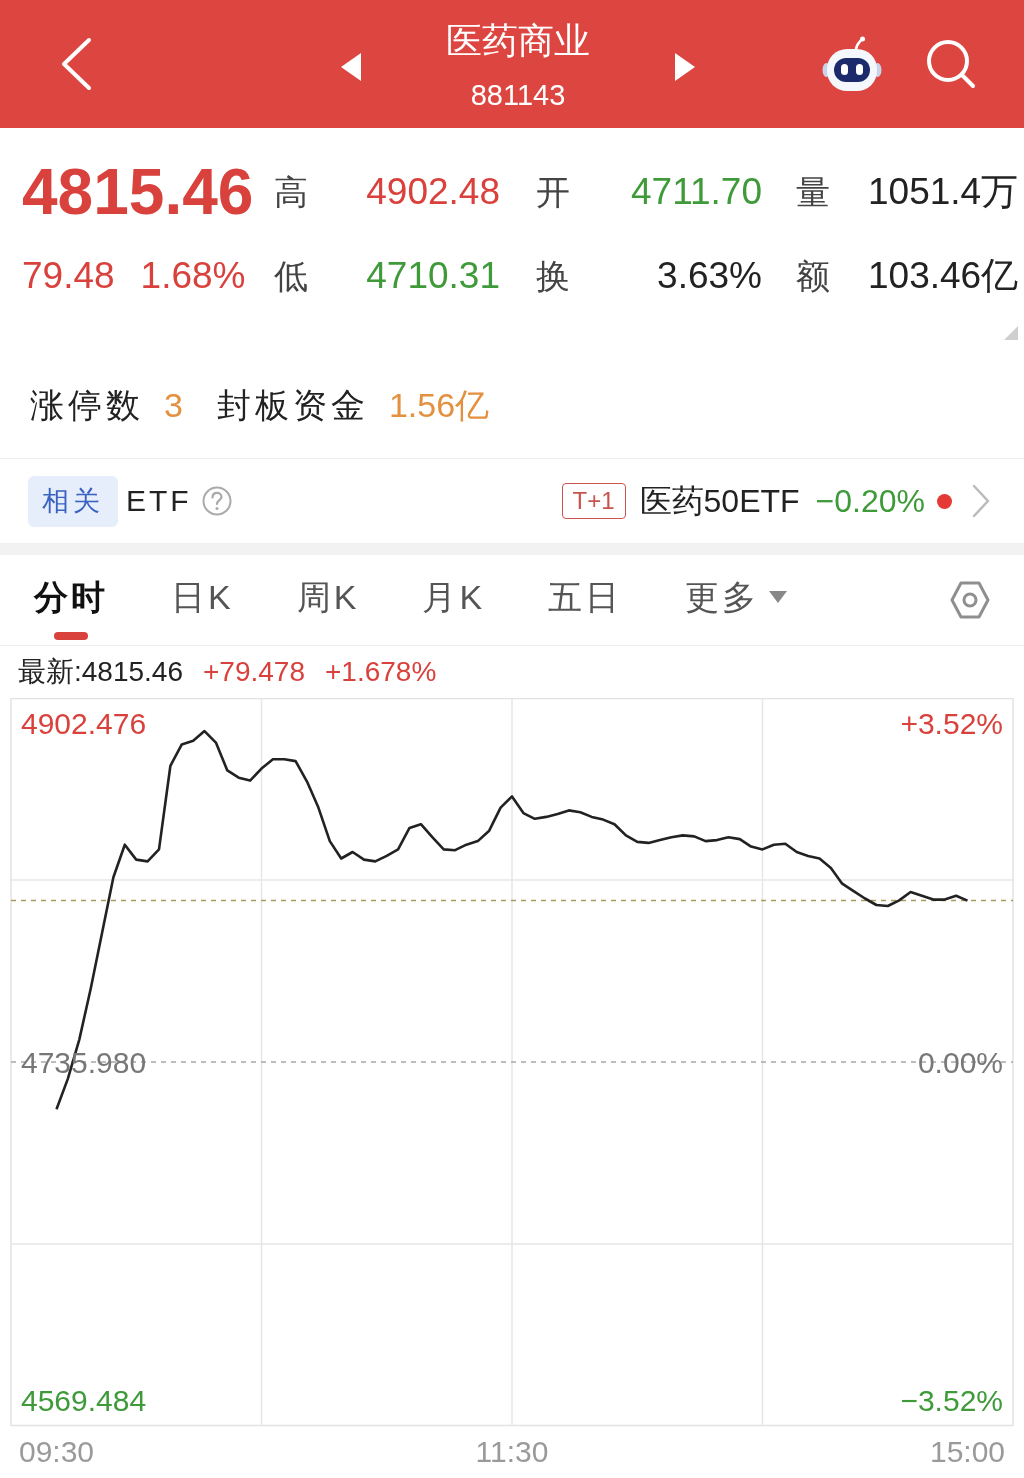 The width and height of the screenshot is (1024, 1478). I want to click on robot-icon, so click(852, 64).